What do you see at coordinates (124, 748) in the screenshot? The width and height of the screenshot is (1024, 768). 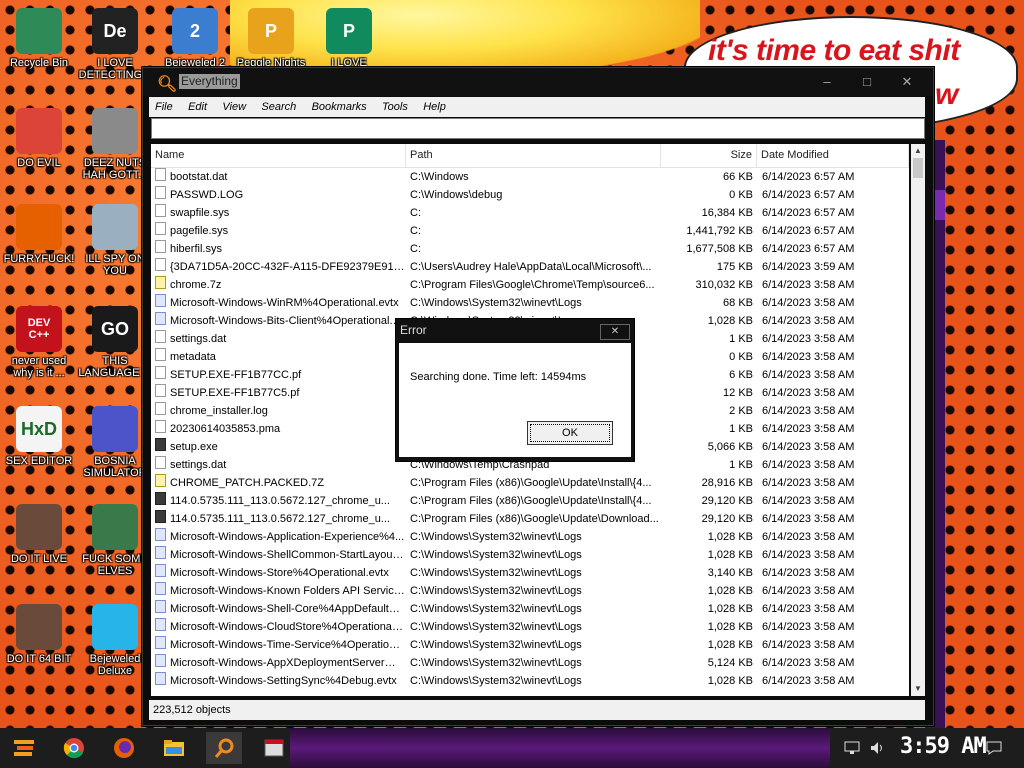 I see `firefox-icon` at bounding box center [124, 748].